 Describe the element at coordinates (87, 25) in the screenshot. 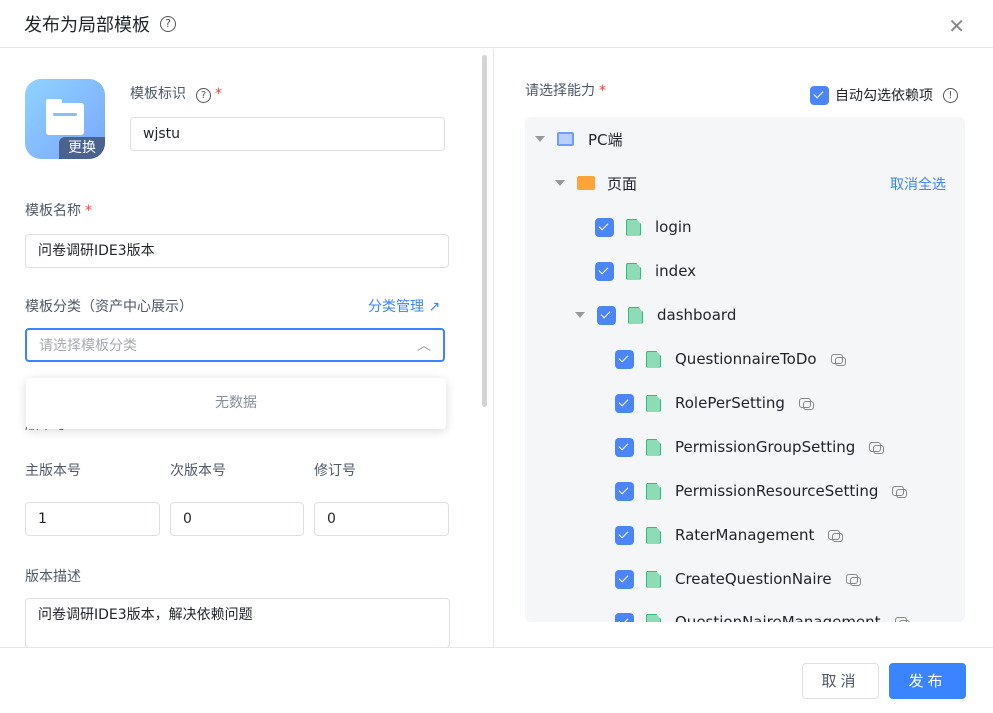

I see `dialog-title: 发布为局部模板` at that location.